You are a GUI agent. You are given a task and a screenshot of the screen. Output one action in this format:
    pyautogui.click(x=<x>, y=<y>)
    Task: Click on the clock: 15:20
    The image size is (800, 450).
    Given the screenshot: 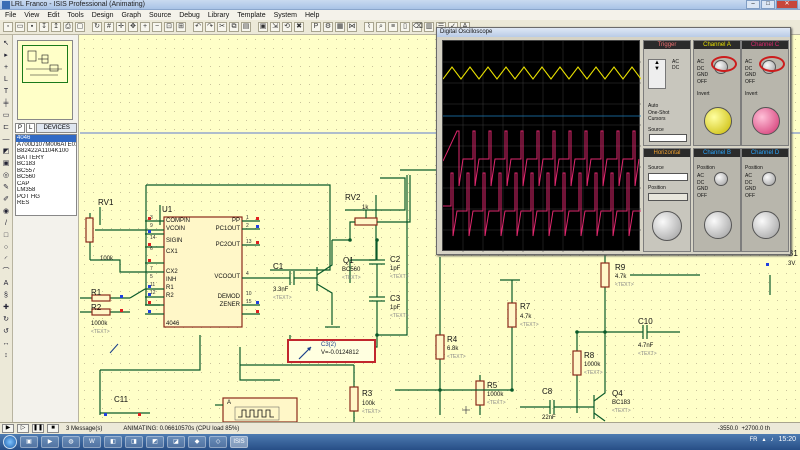 What is the action you would take?
    pyautogui.click(x=787, y=439)
    